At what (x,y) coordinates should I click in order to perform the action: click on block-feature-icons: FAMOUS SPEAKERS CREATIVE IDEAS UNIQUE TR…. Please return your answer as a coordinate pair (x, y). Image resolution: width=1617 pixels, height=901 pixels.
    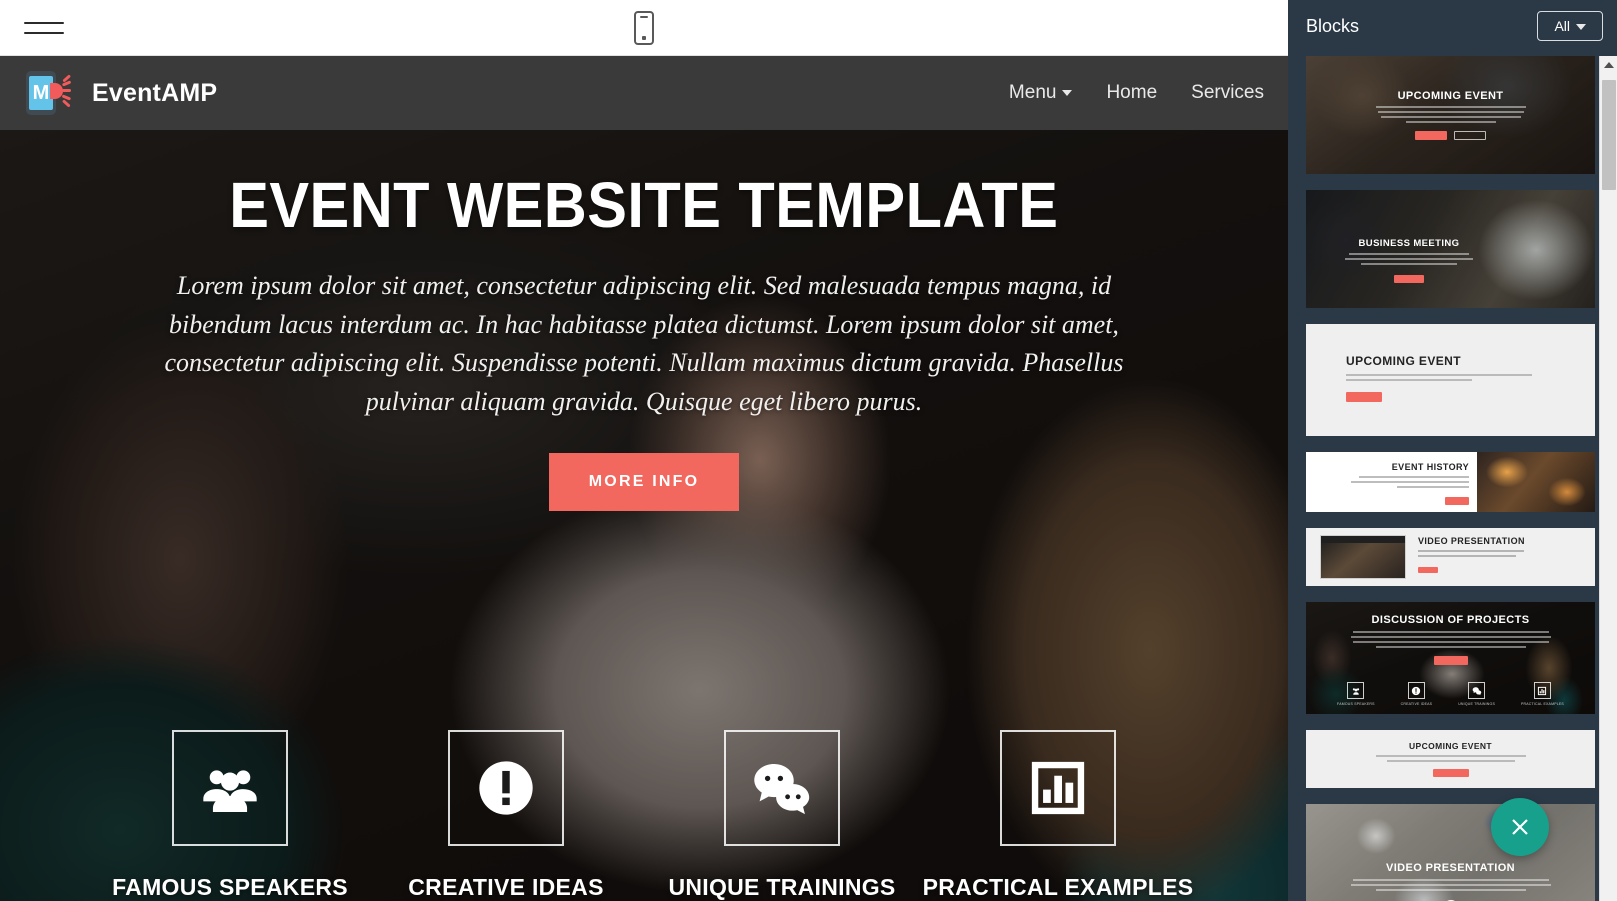
    Looking at the image, I should click on (1450, 694).